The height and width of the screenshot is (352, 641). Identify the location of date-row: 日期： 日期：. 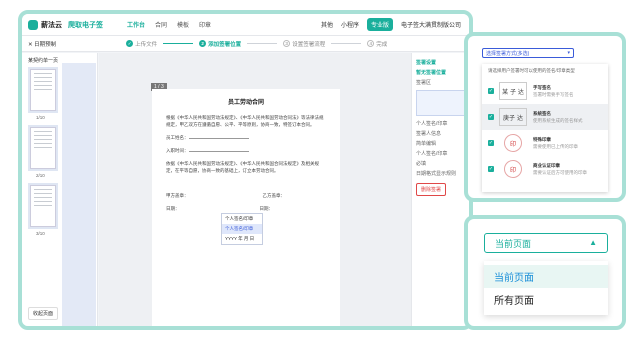
(246, 208).